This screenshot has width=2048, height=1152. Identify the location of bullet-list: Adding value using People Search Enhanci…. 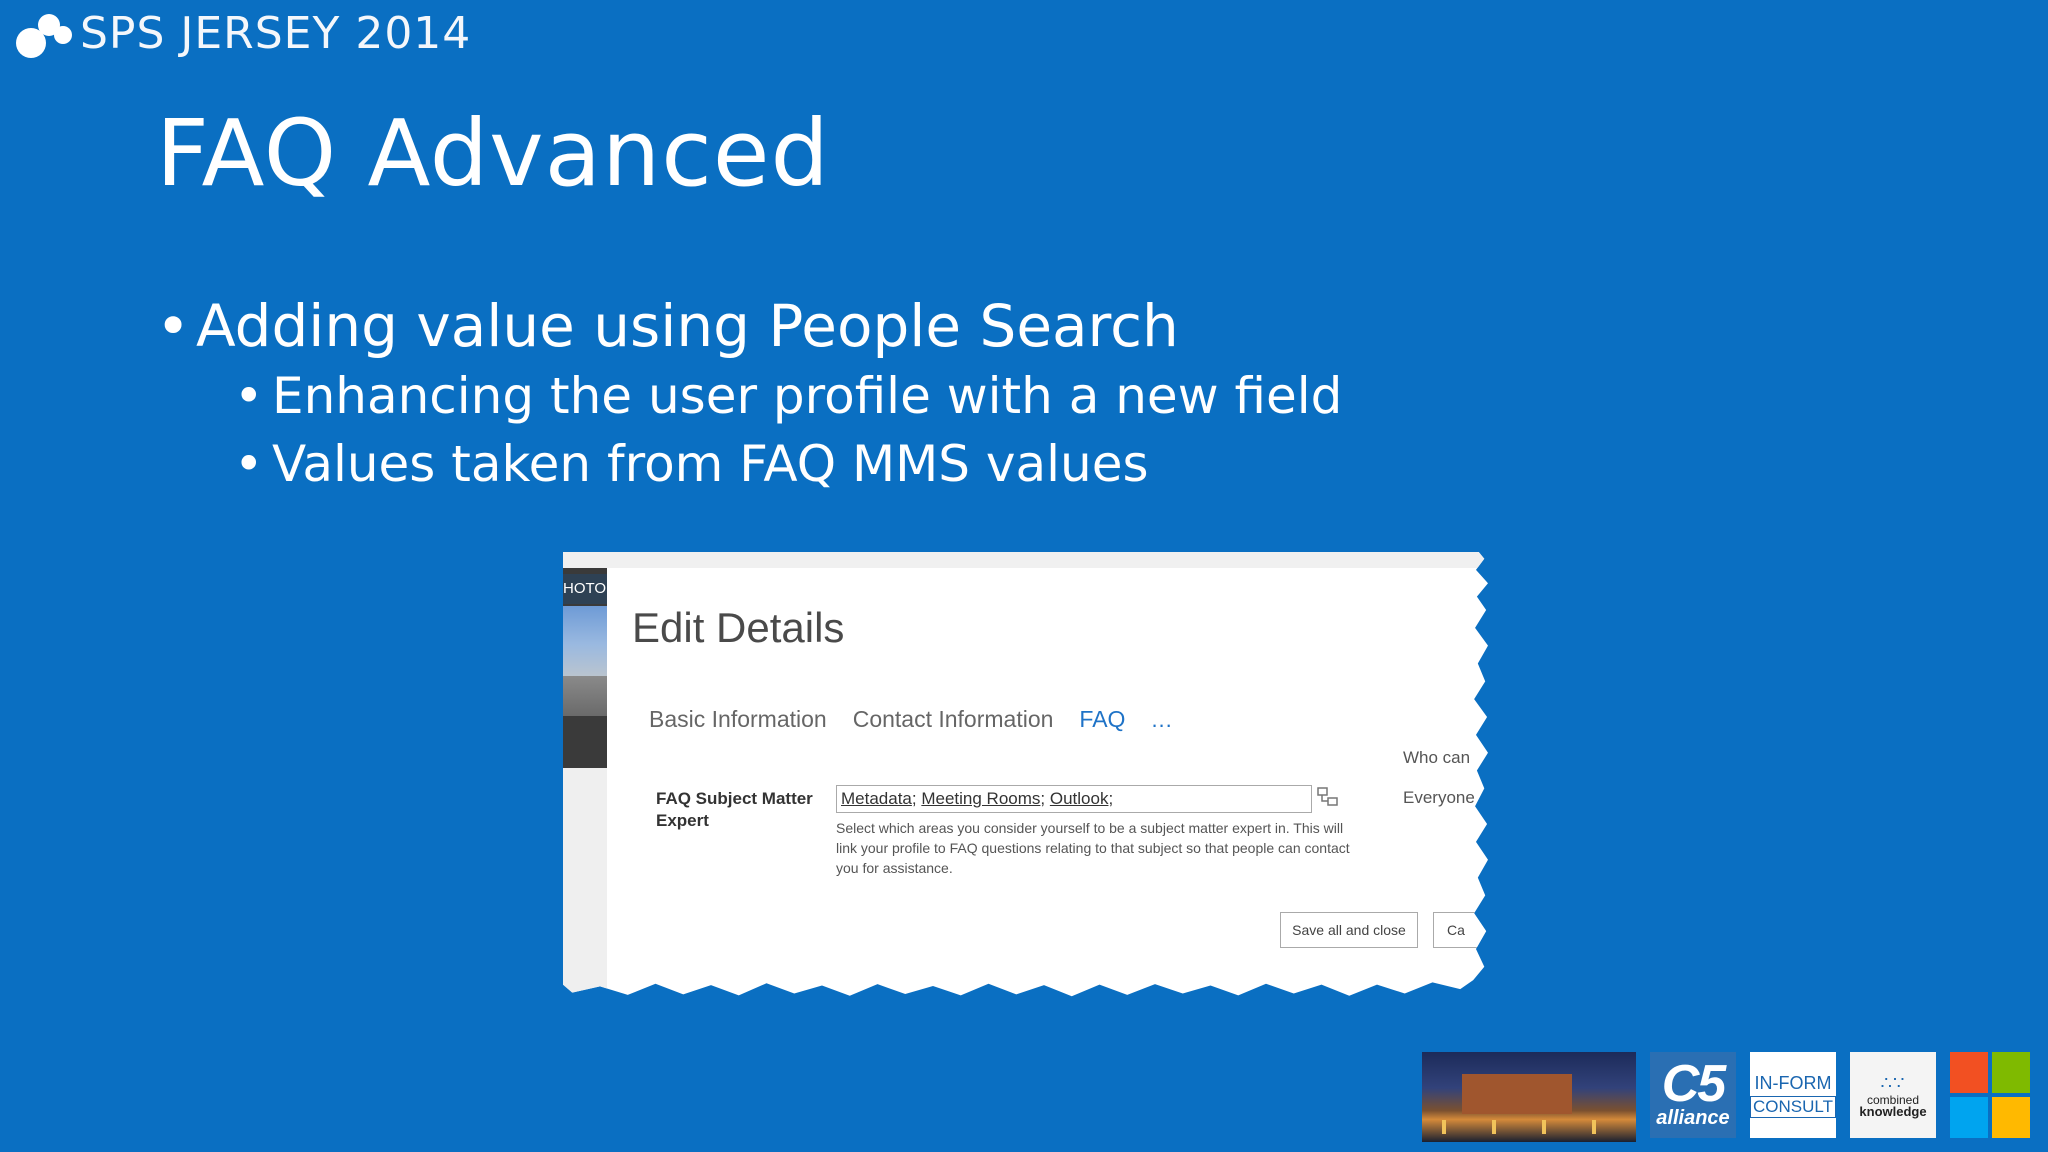
(749, 394).